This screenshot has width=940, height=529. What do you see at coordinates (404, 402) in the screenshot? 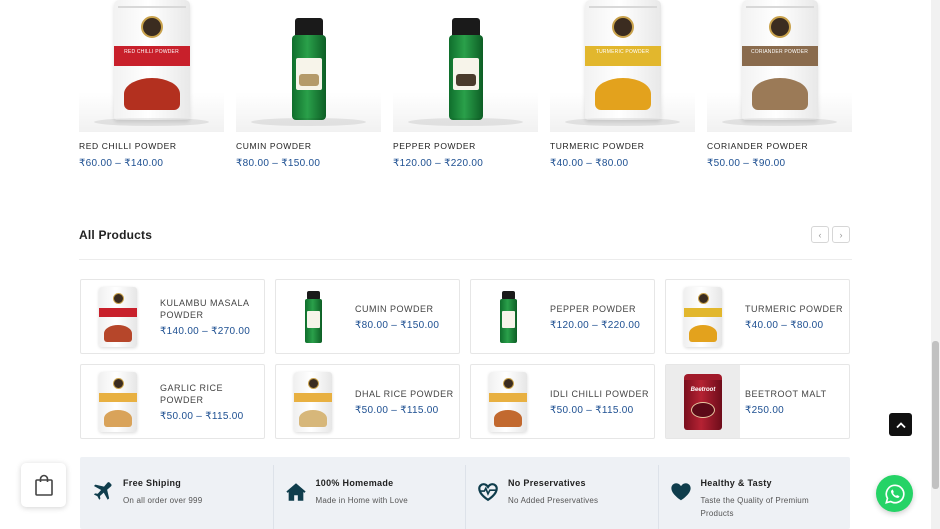
I see `product-info: DHAL RICE POWDER ₹50.00 – ₹115.00` at bounding box center [404, 402].